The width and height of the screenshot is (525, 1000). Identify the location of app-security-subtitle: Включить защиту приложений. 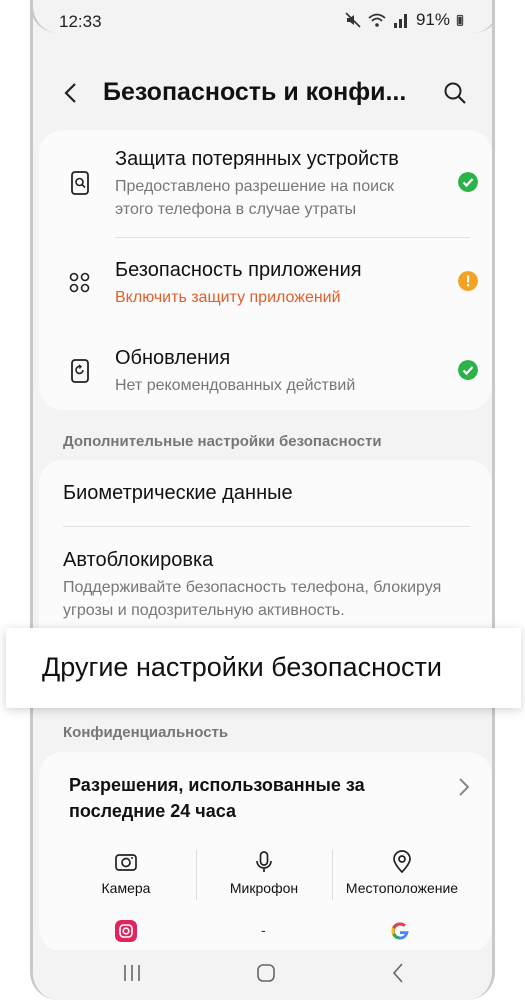
(228, 297).